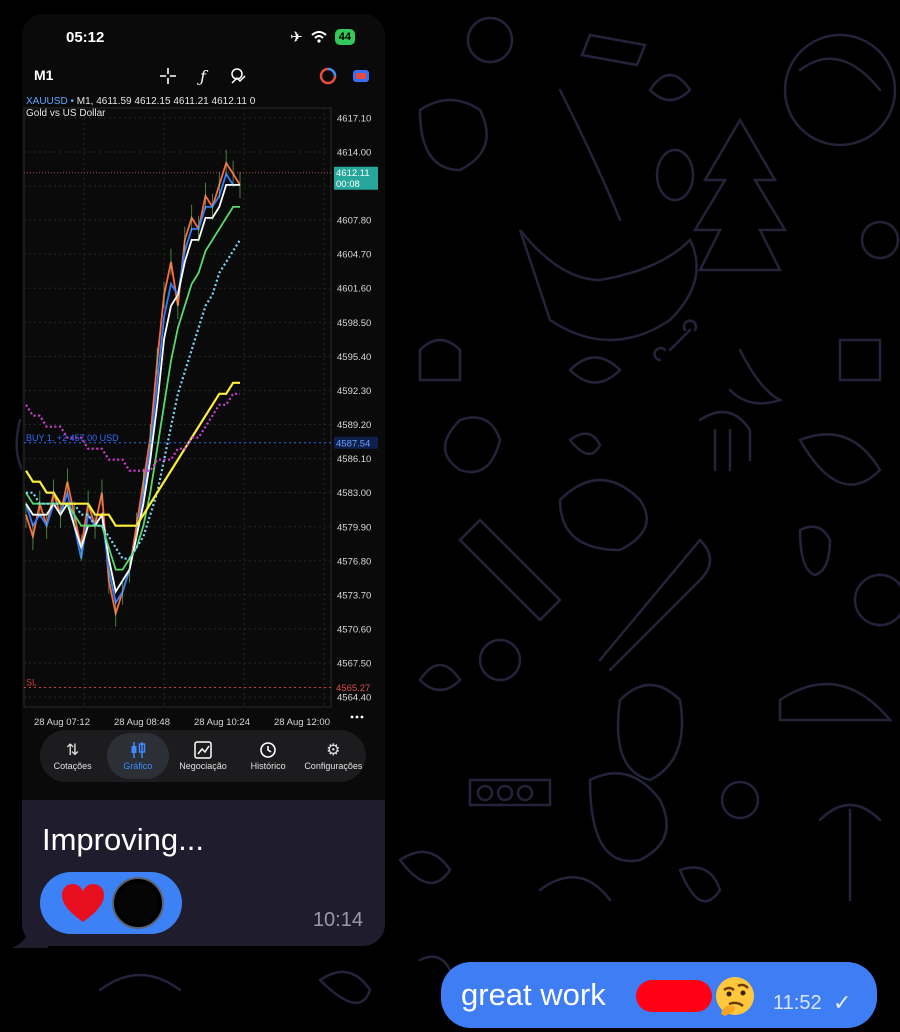 Image resolution: width=900 pixels, height=1032 pixels. Describe the element at coordinates (354, 391) in the screenshot. I see `price-tick-label: 4592.30` at that location.